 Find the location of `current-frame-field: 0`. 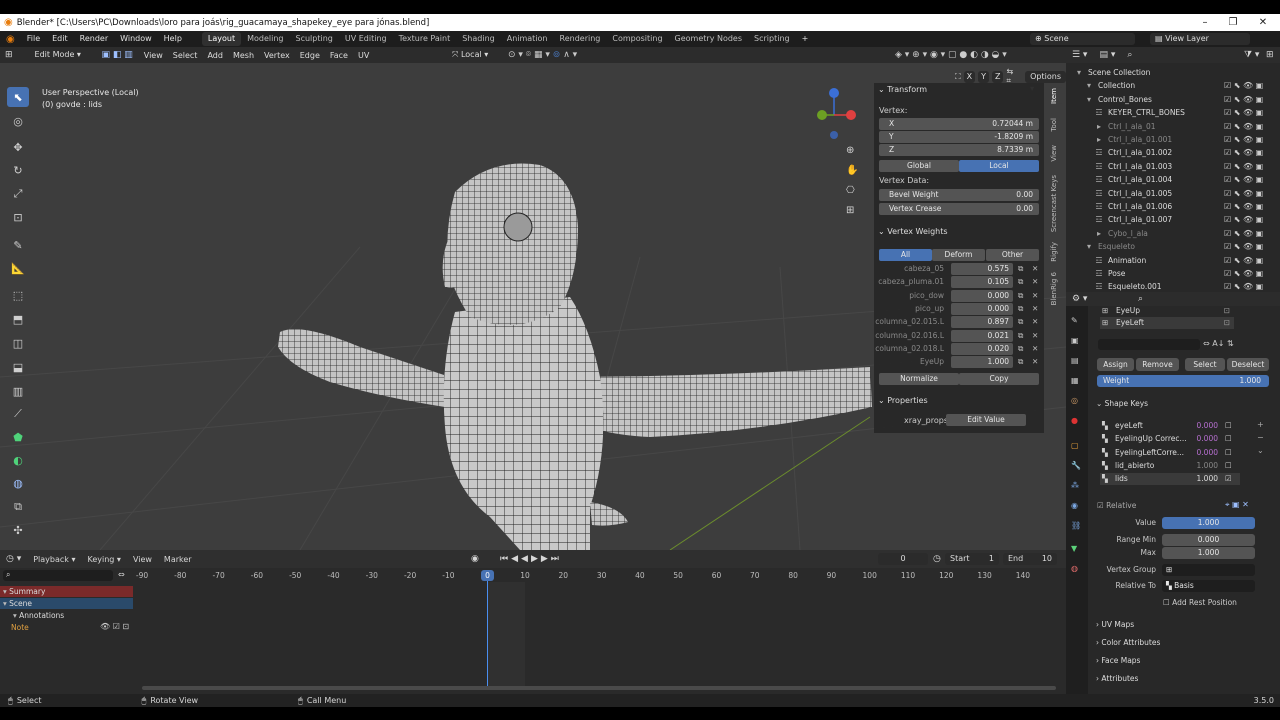

current-frame-field: 0 is located at coordinates (903, 559).